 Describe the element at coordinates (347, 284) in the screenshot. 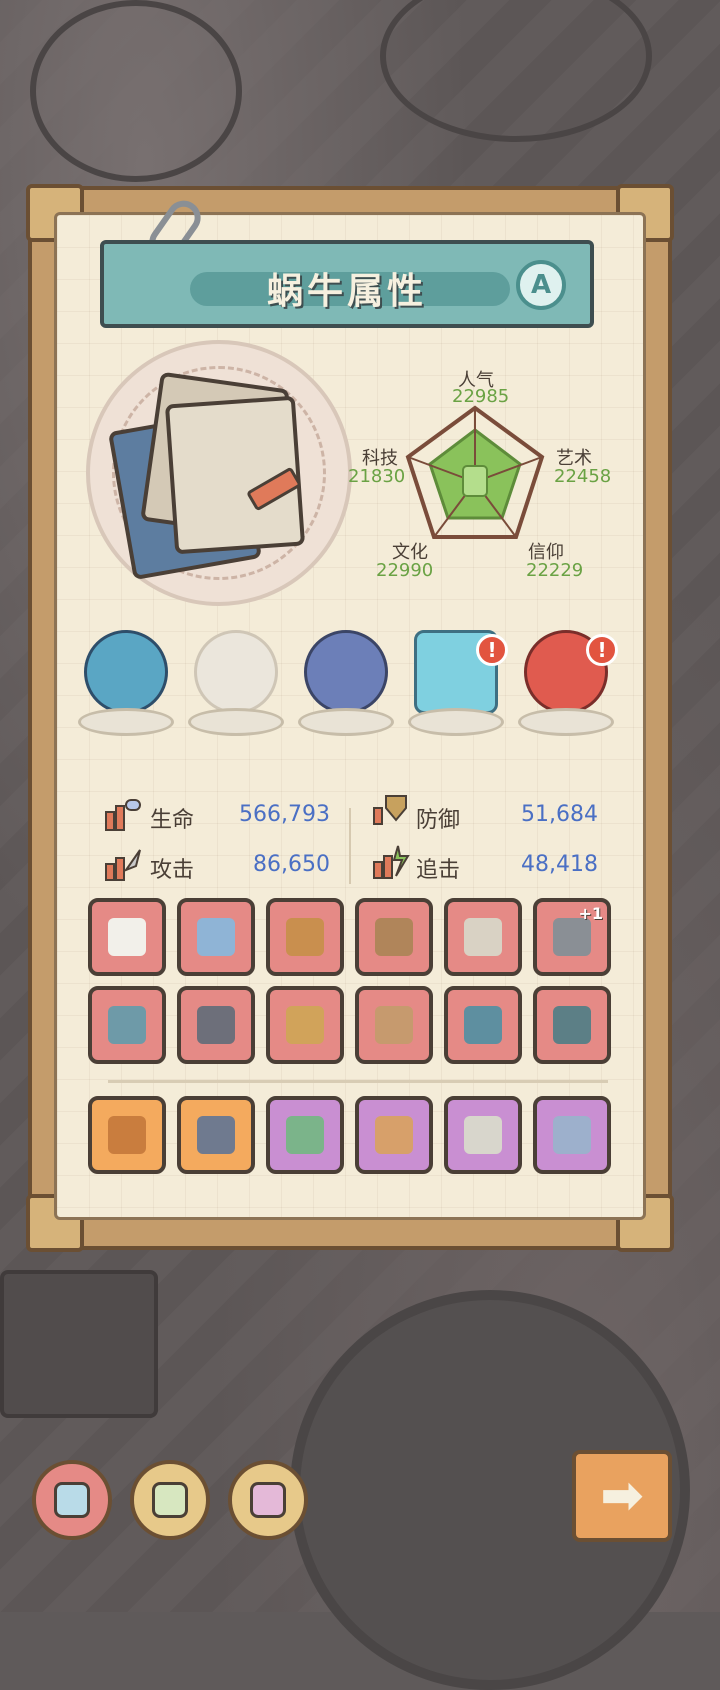

I see `title-banner: 蜗牛属性 A` at that location.